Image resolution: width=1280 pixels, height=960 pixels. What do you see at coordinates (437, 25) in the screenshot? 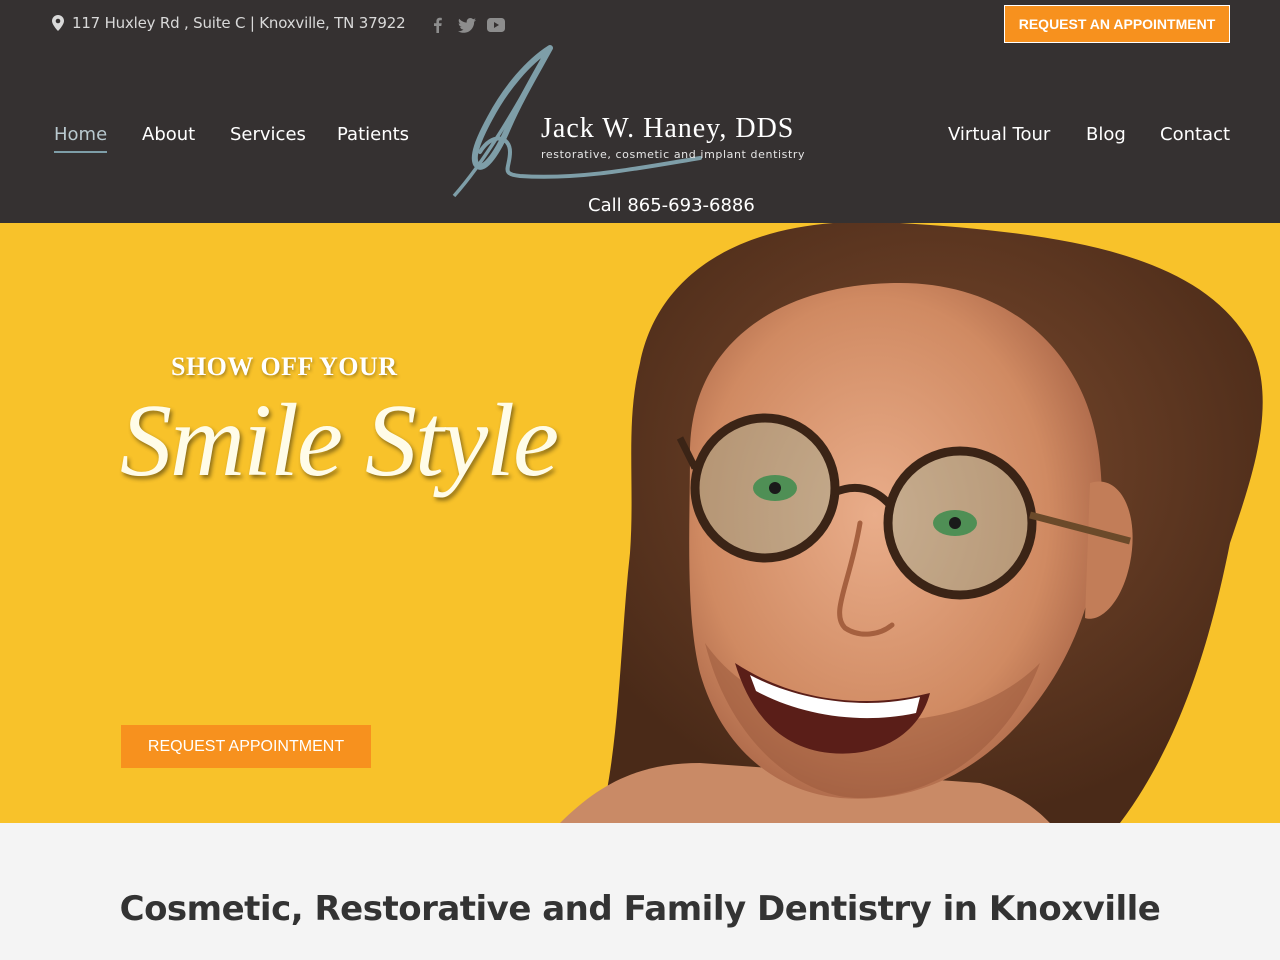
I see `facebook-icon` at bounding box center [437, 25].